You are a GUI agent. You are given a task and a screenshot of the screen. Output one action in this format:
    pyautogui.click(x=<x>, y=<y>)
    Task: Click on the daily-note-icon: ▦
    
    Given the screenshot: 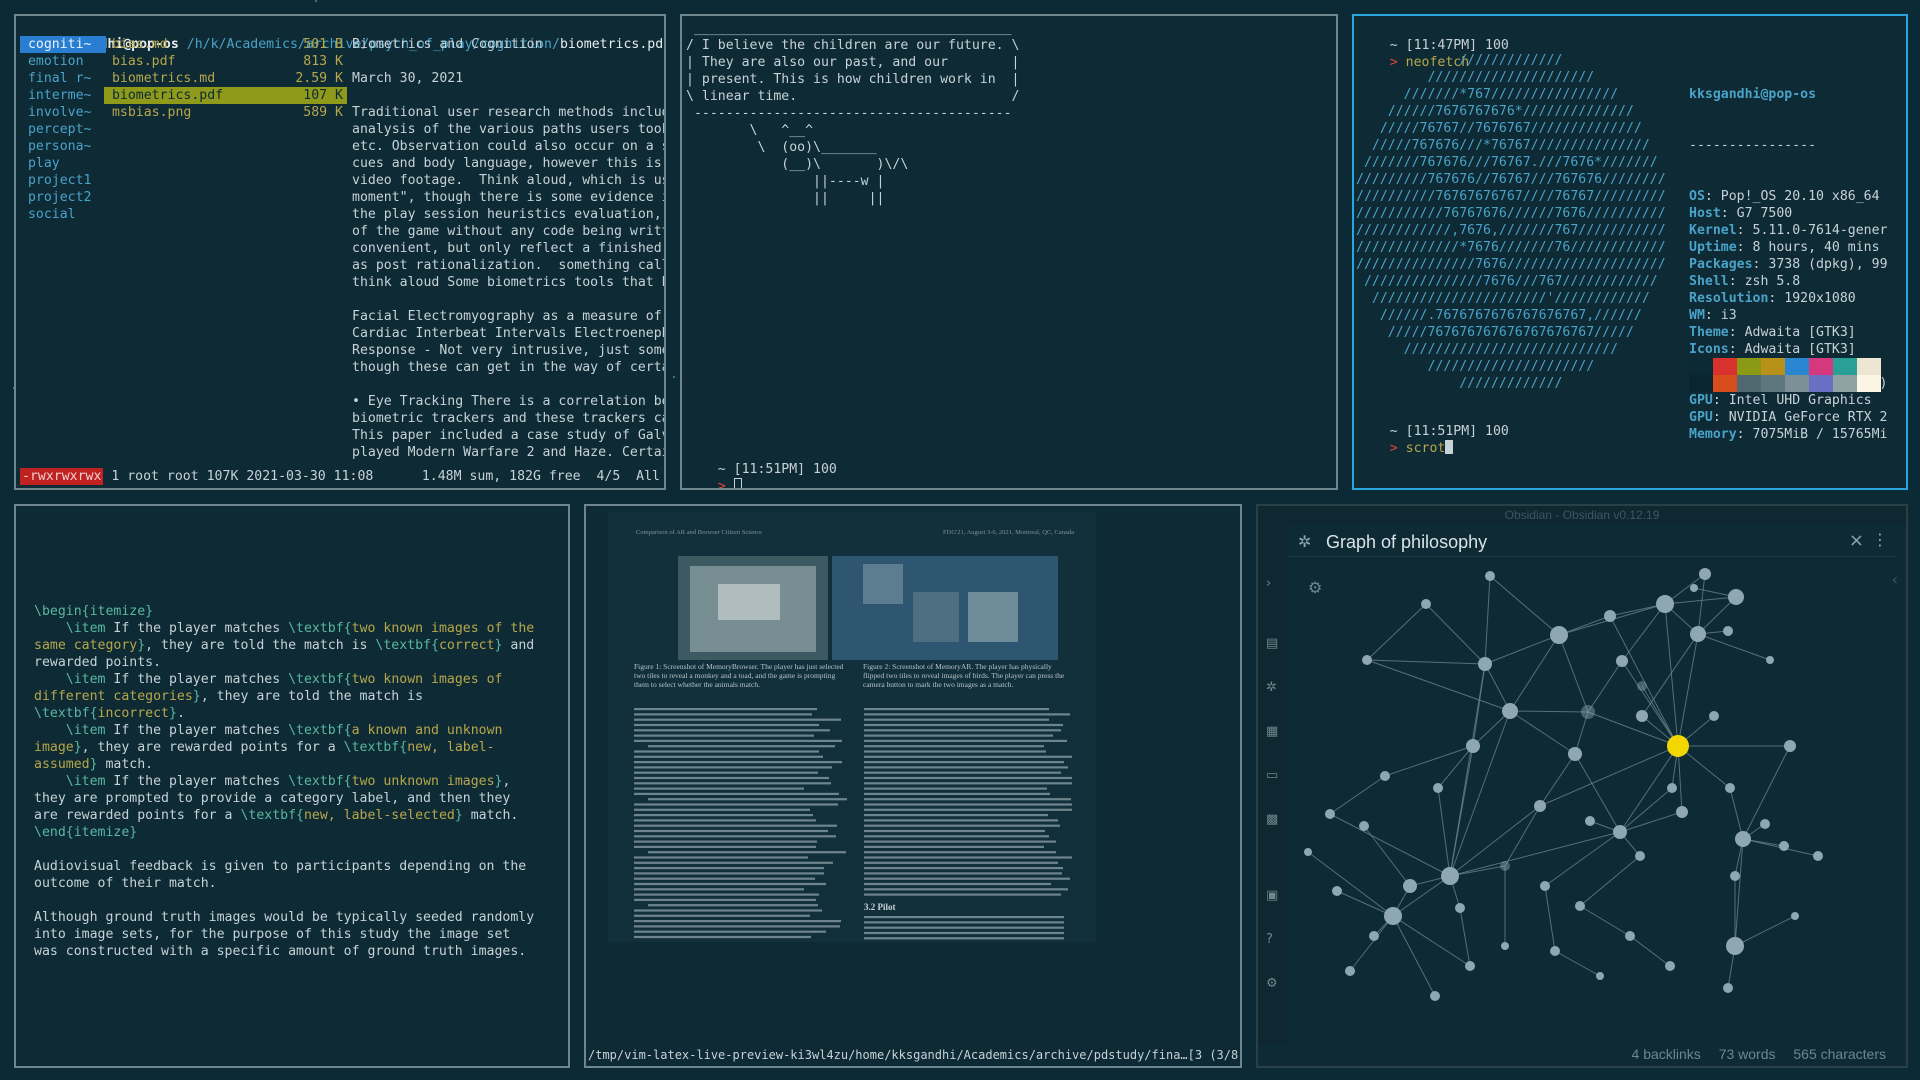 What is the action you would take?
    pyautogui.click(x=1273, y=731)
    